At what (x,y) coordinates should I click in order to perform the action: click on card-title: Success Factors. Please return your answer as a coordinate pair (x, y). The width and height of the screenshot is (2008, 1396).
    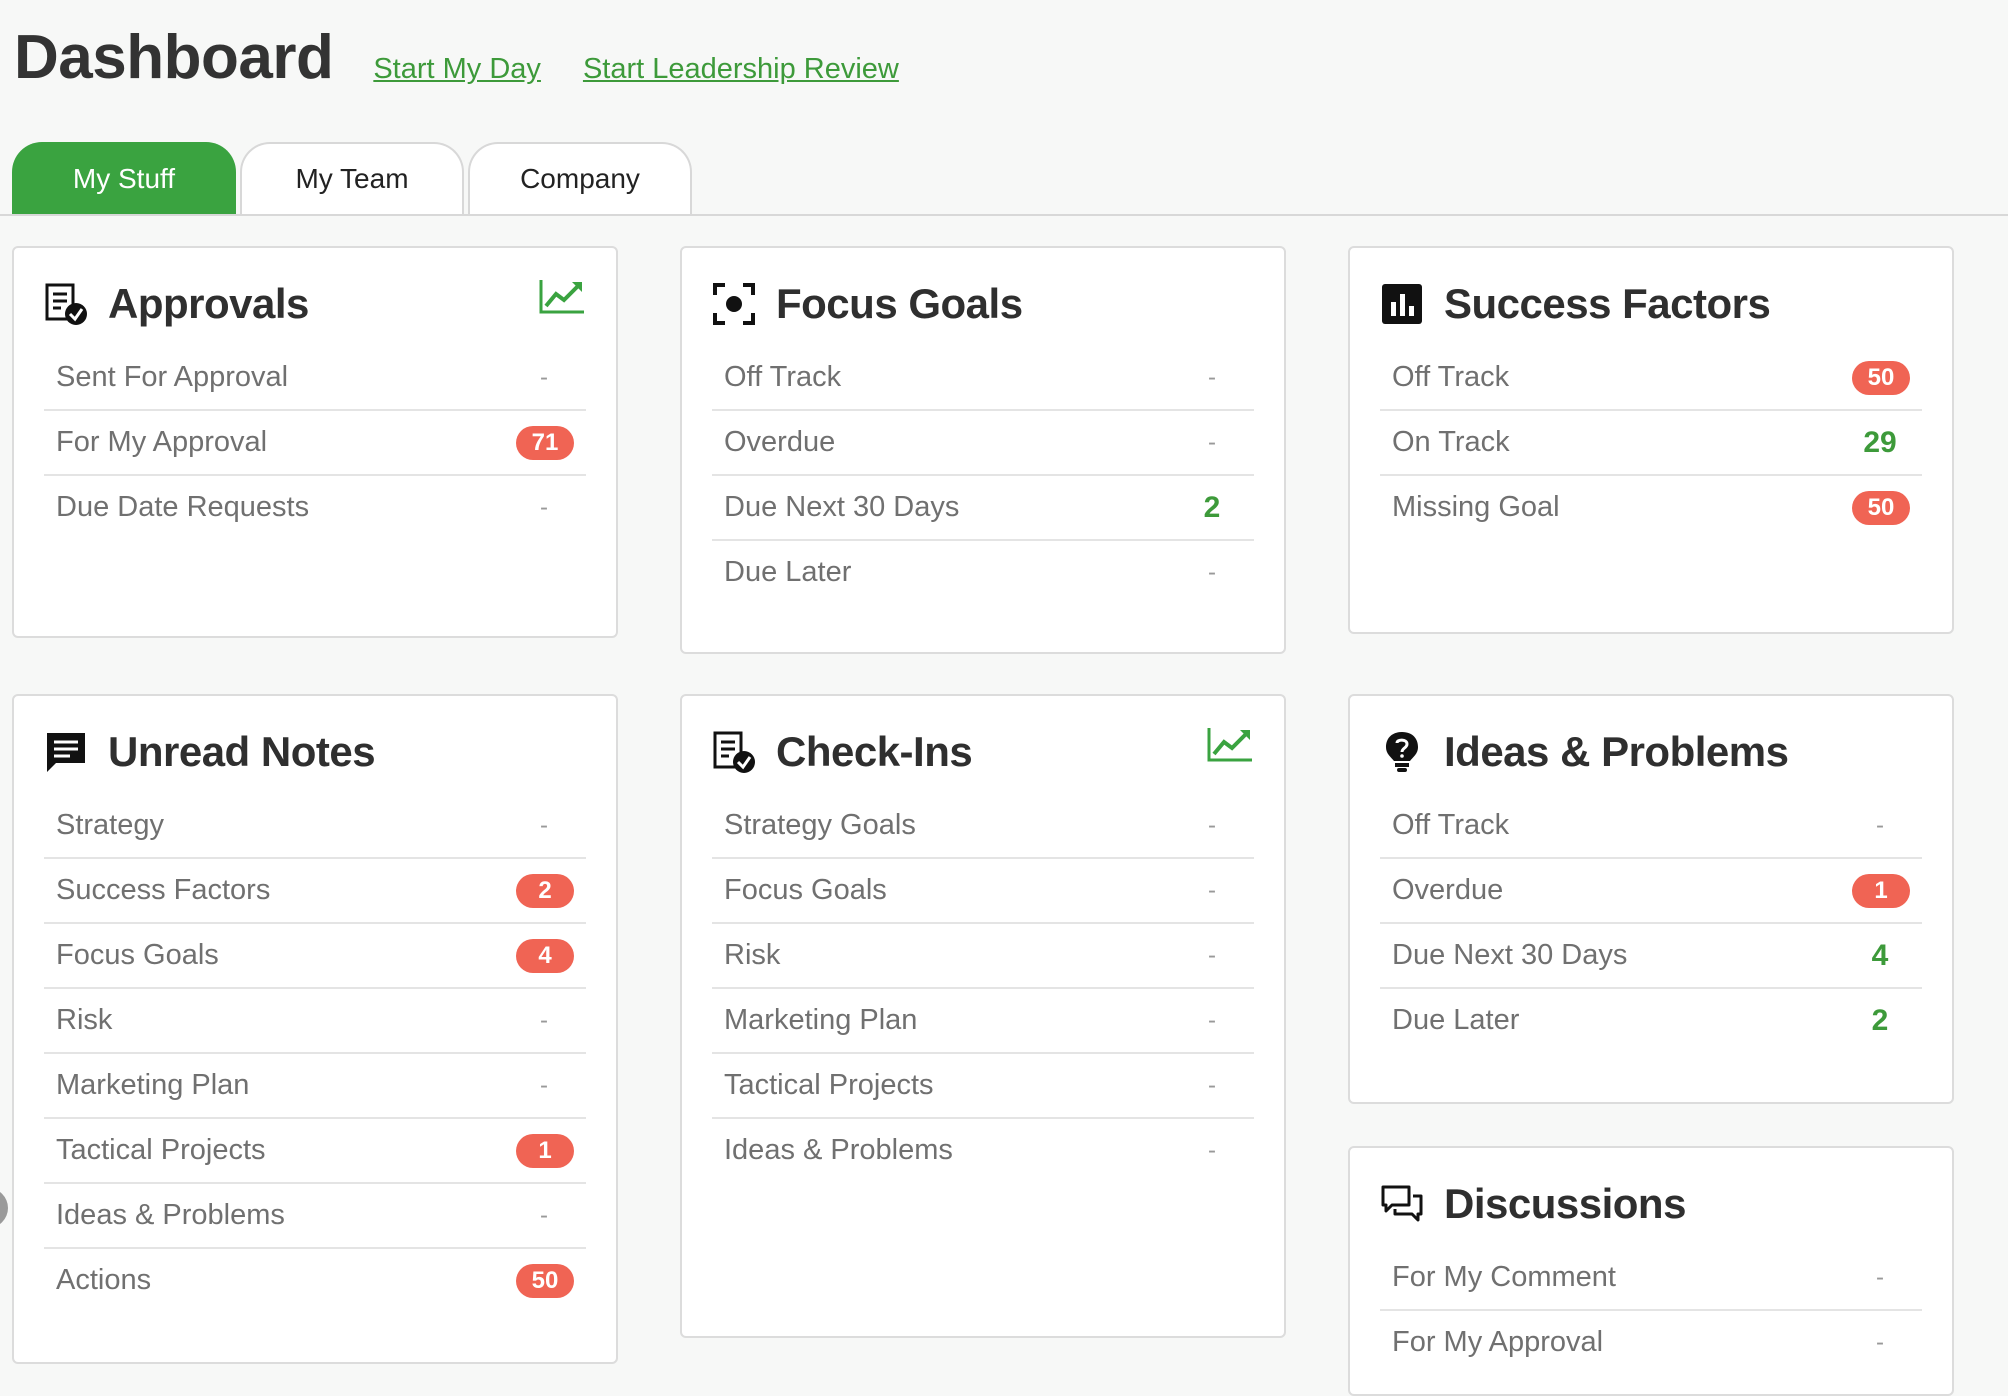
    Looking at the image, I should click on (1607, 303).